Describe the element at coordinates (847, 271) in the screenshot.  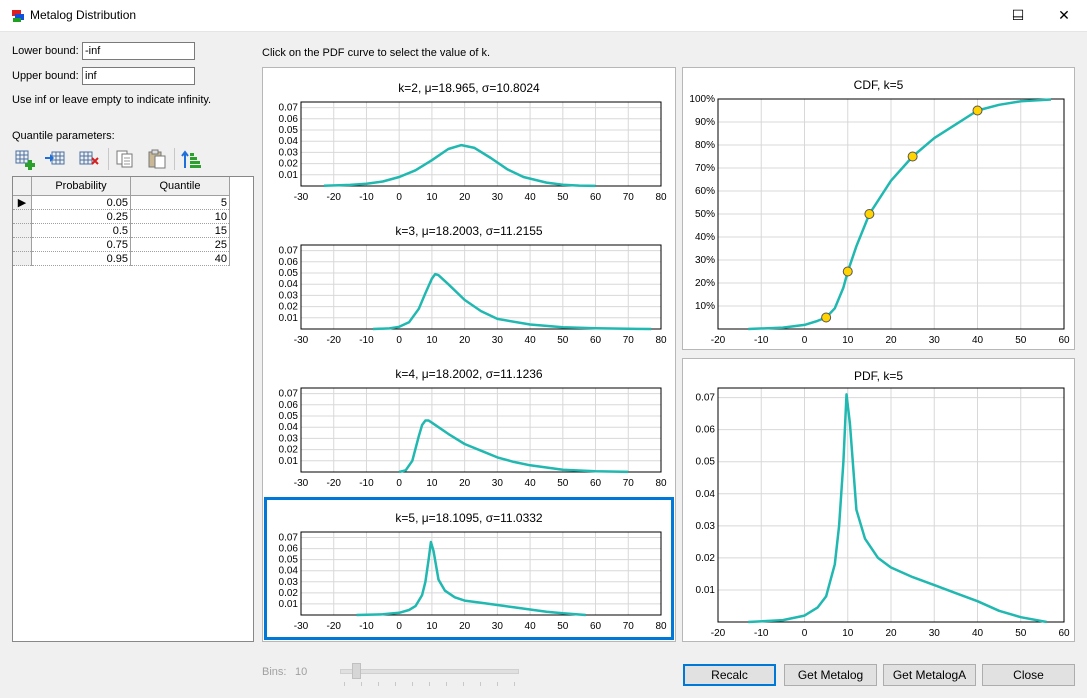
I see `quantile-point` at that location.